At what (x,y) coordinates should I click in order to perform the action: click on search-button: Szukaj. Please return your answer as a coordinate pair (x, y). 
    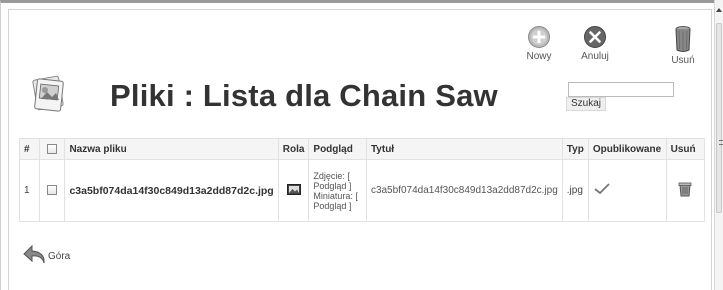
    Looking at the image, I should click on (586, 104).